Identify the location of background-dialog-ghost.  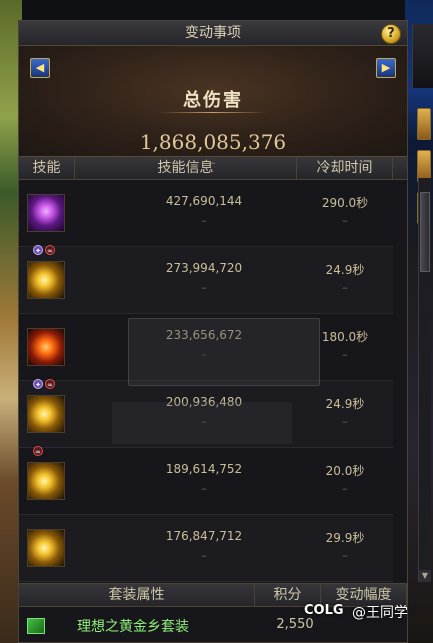
(224, 352).